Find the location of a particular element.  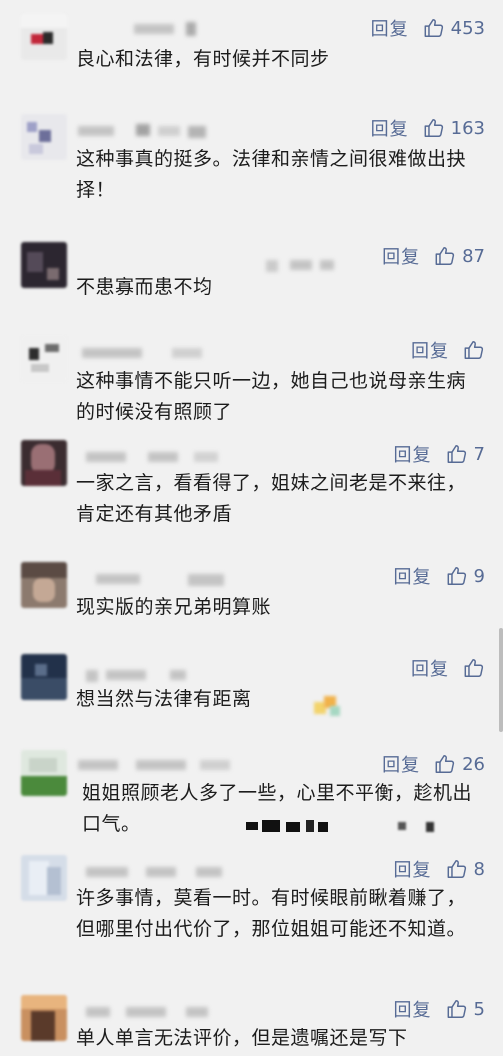

comment-actions: 回复 8 is located at coordinates (439, 869).